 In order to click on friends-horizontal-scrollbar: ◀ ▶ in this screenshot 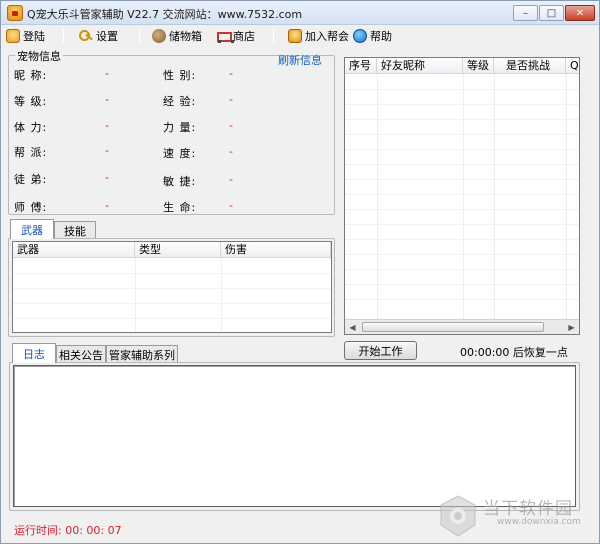, I will do `click(462, 326)`.